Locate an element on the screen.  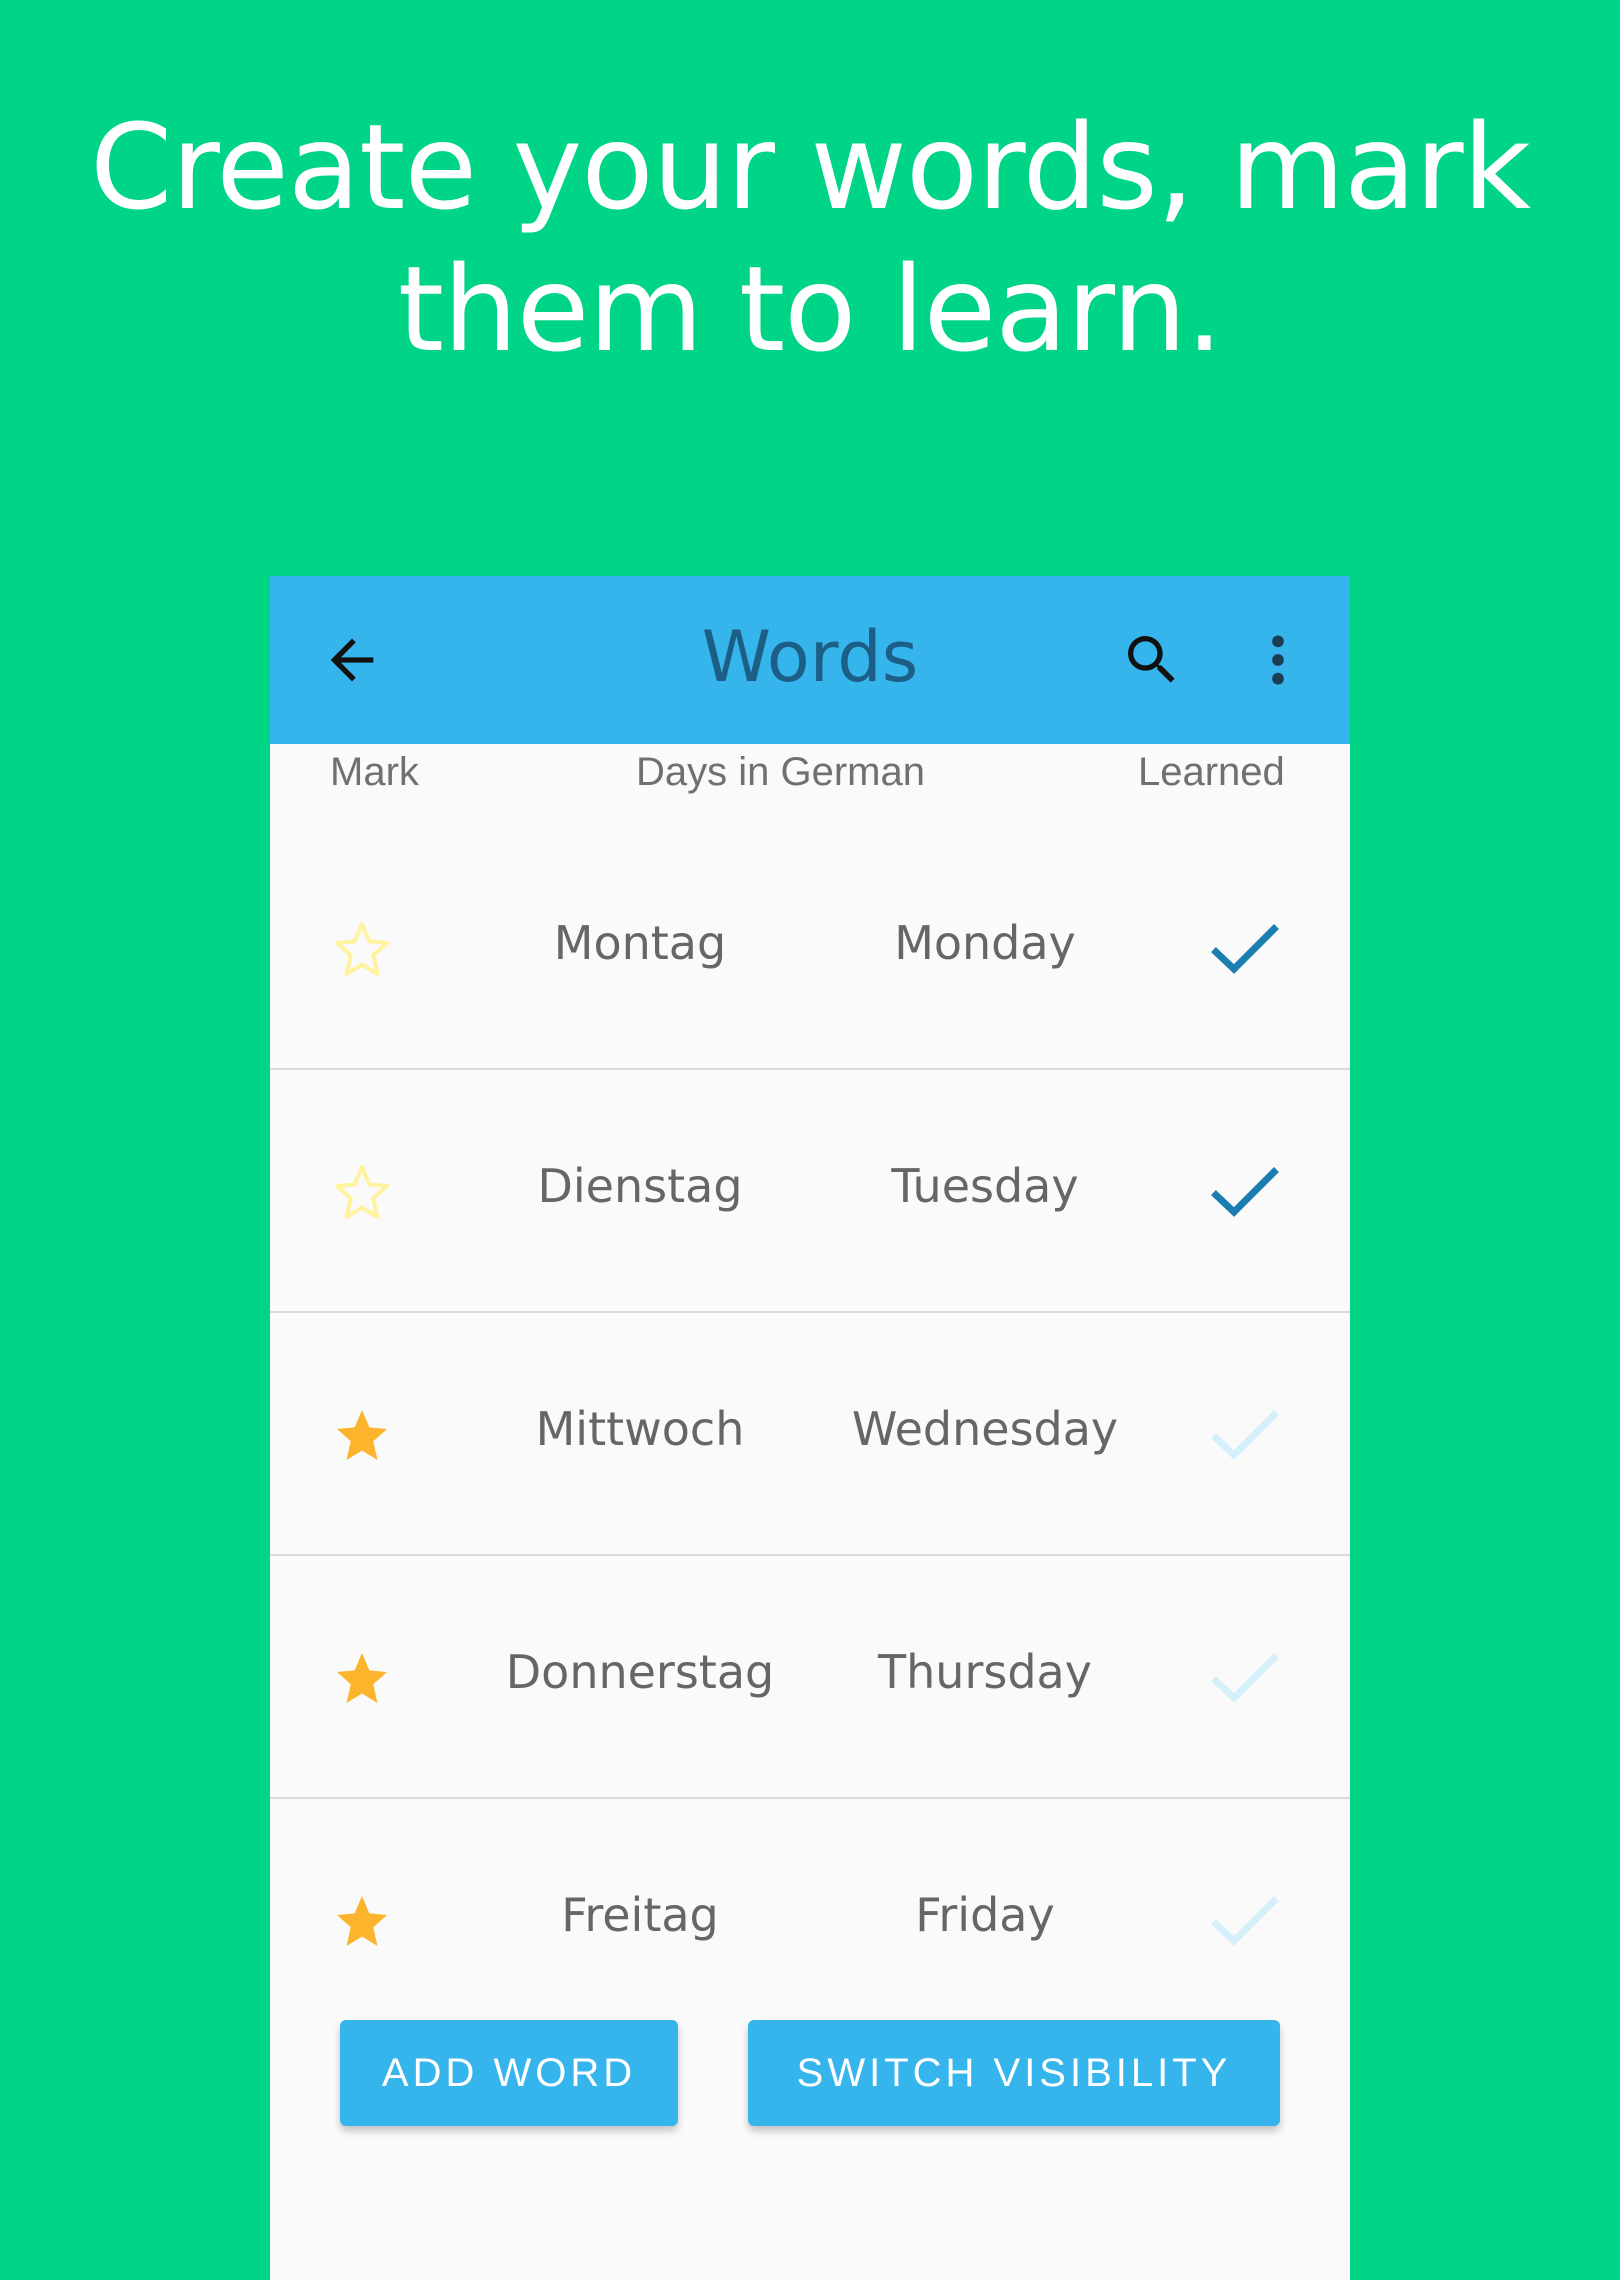
german-word: Mittwoch is located at coordinates (640, 1429).